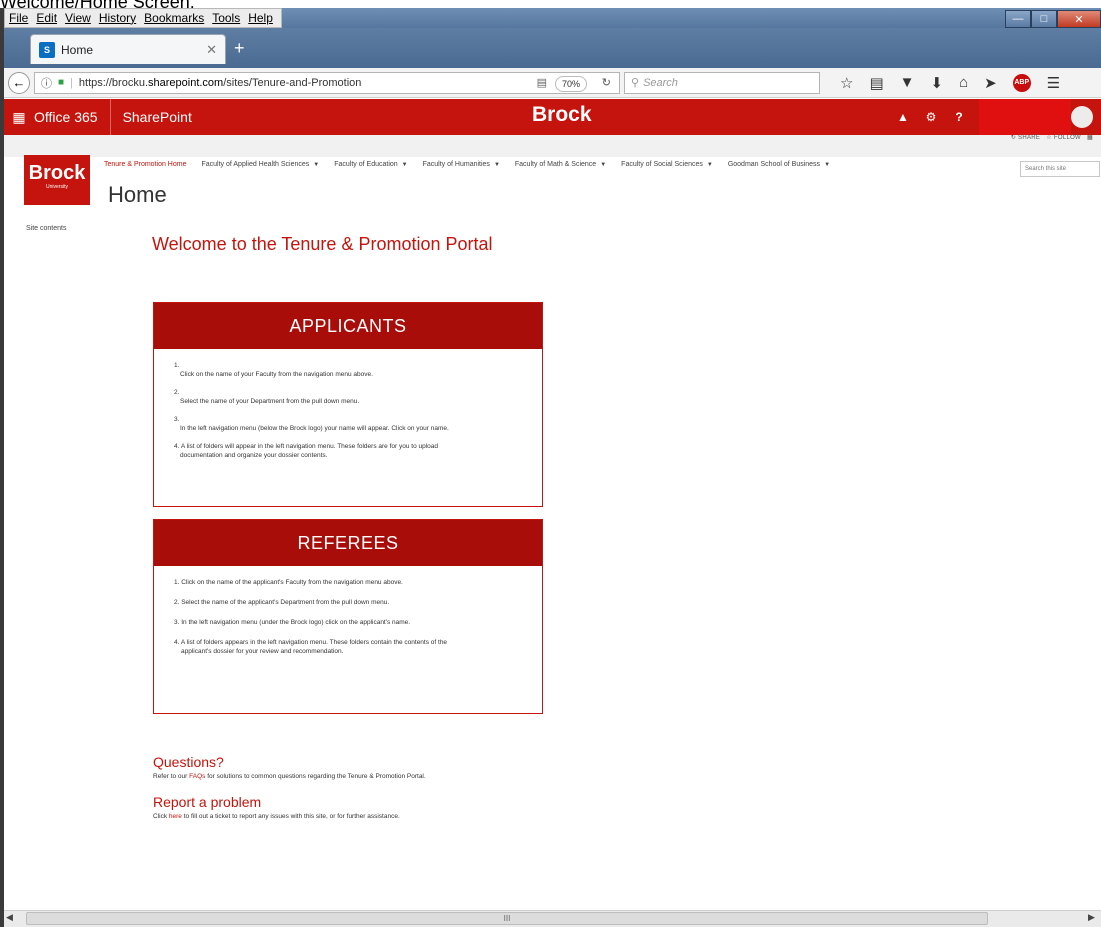 The image size is (1101, 927). What do you see at coordinates (959, 117) in the screenshot?
I see `help-icon: ?` at bounding box center [959, 117].